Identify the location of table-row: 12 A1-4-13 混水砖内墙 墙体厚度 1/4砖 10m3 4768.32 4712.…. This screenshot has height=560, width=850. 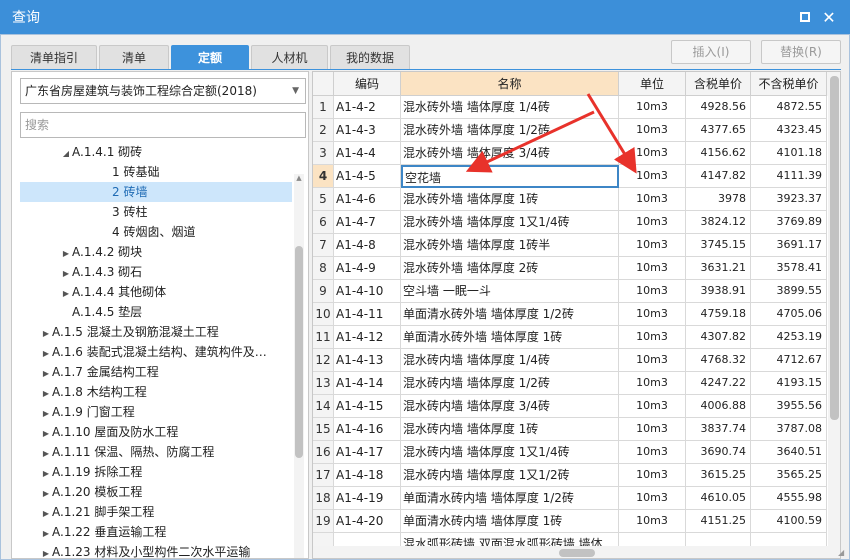
(570, 360).